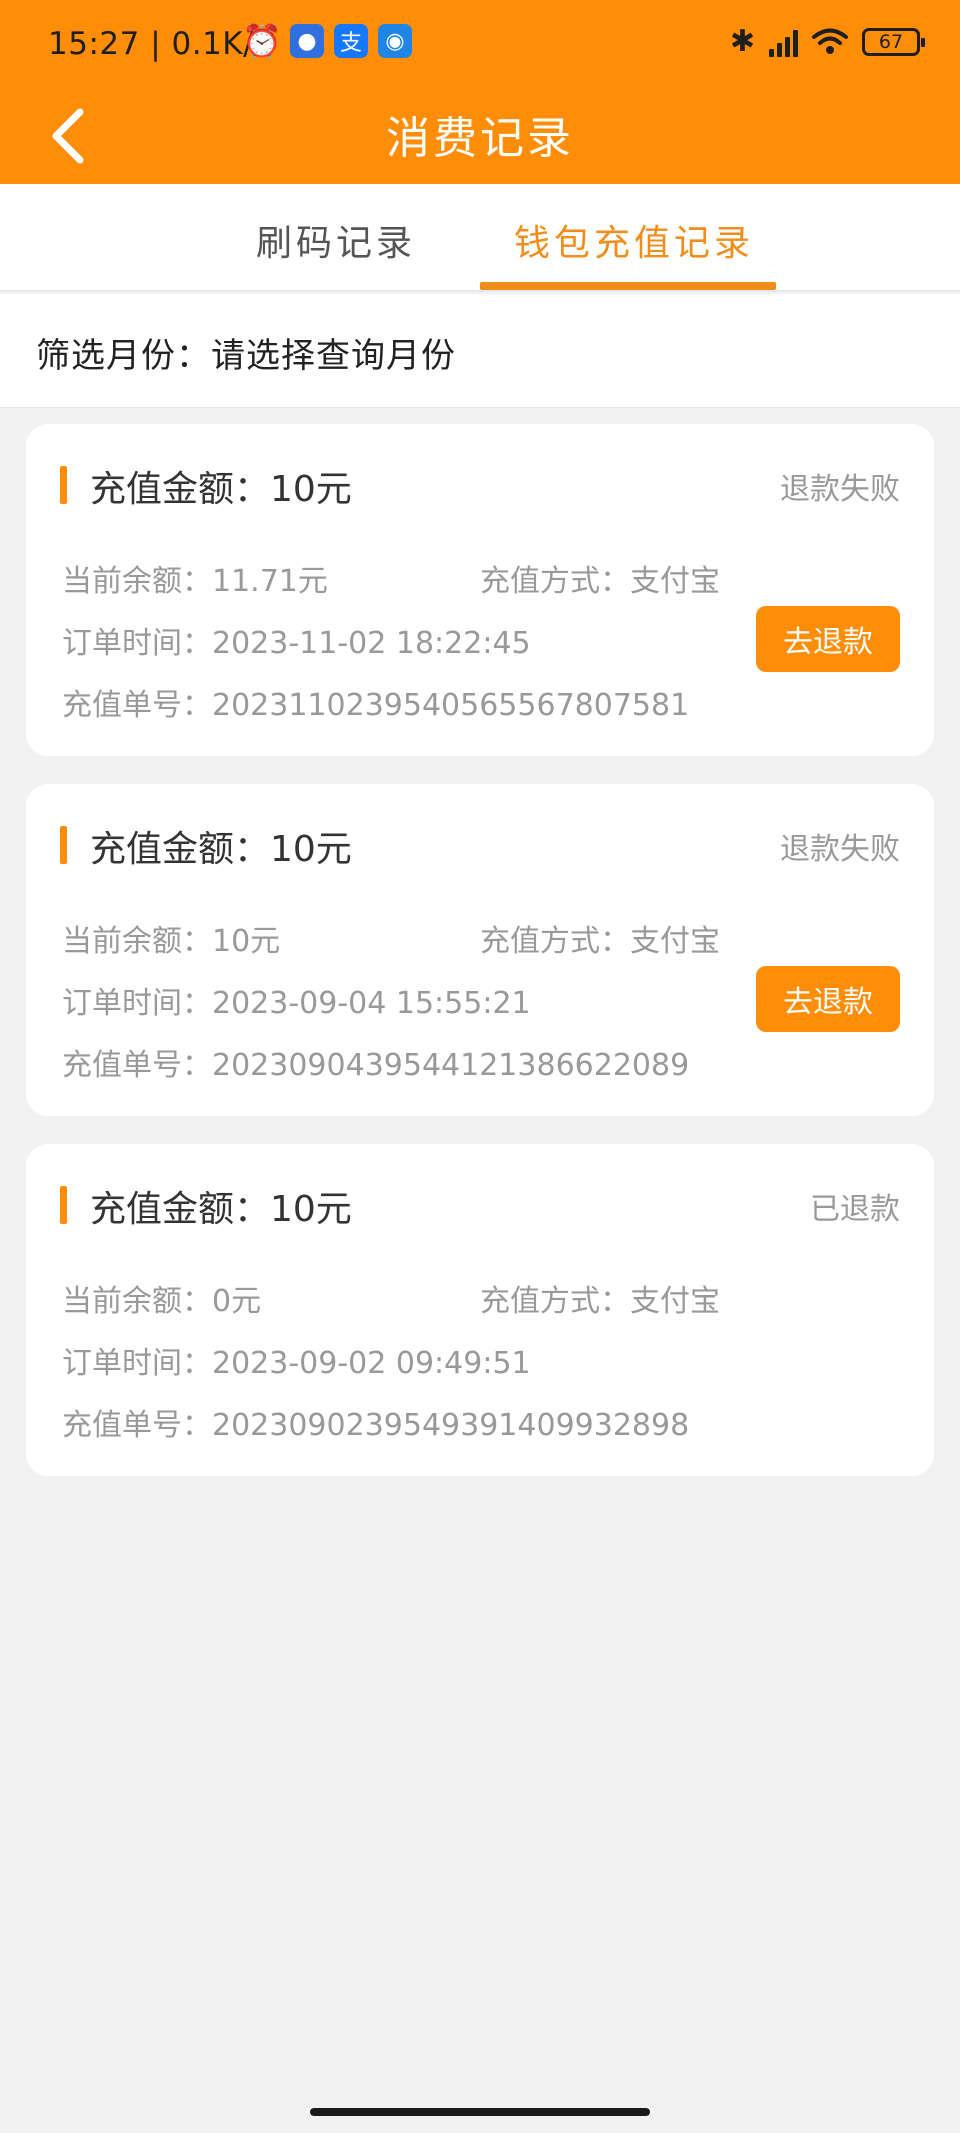 The width and height of the screenshot is (960, 2133). What do you see at coordinates (480, 238) in the screenshot?
I see `tab-bar: 刷码记录 钱包充值记录` at bounding box center [480, 238].